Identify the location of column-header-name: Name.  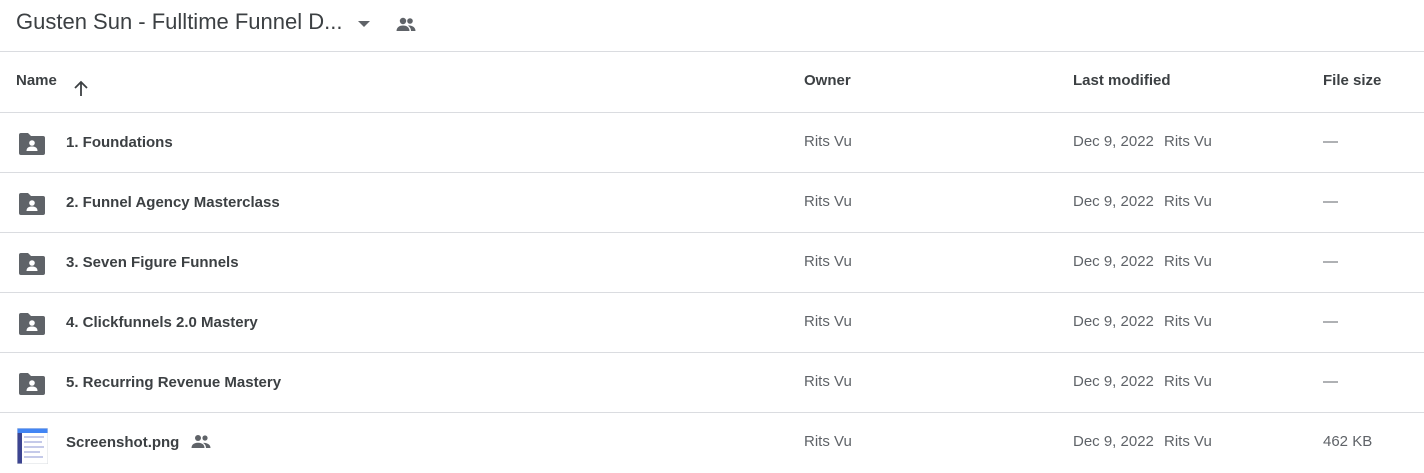
(36, 75).